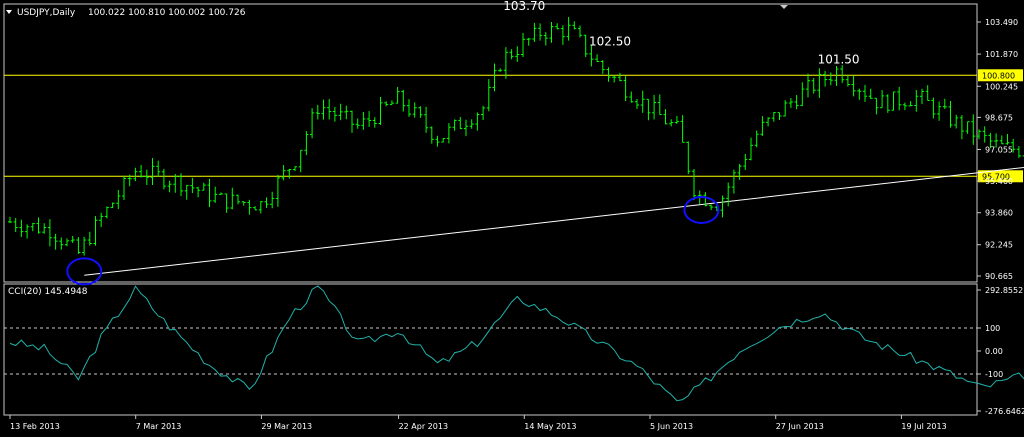 The image size is (1024, 437). Describe the element at coordinates (671, 426) in the screenshot. I see `time-tick-label: 5 Jun 2013` at that location.